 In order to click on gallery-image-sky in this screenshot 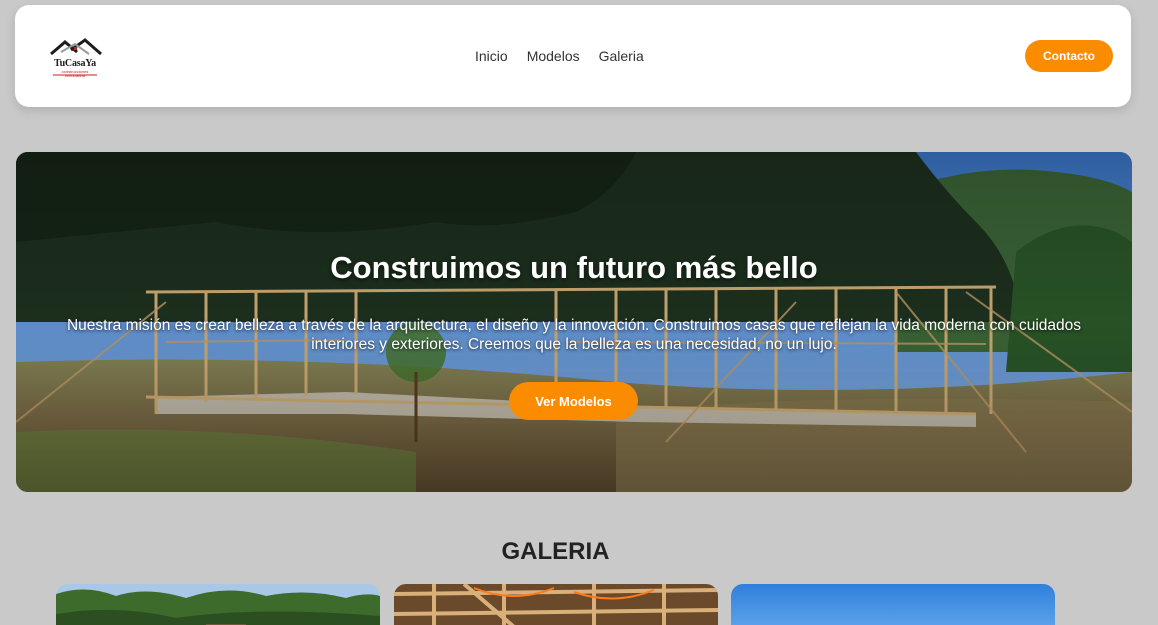, I will do `click(893, 604)`.